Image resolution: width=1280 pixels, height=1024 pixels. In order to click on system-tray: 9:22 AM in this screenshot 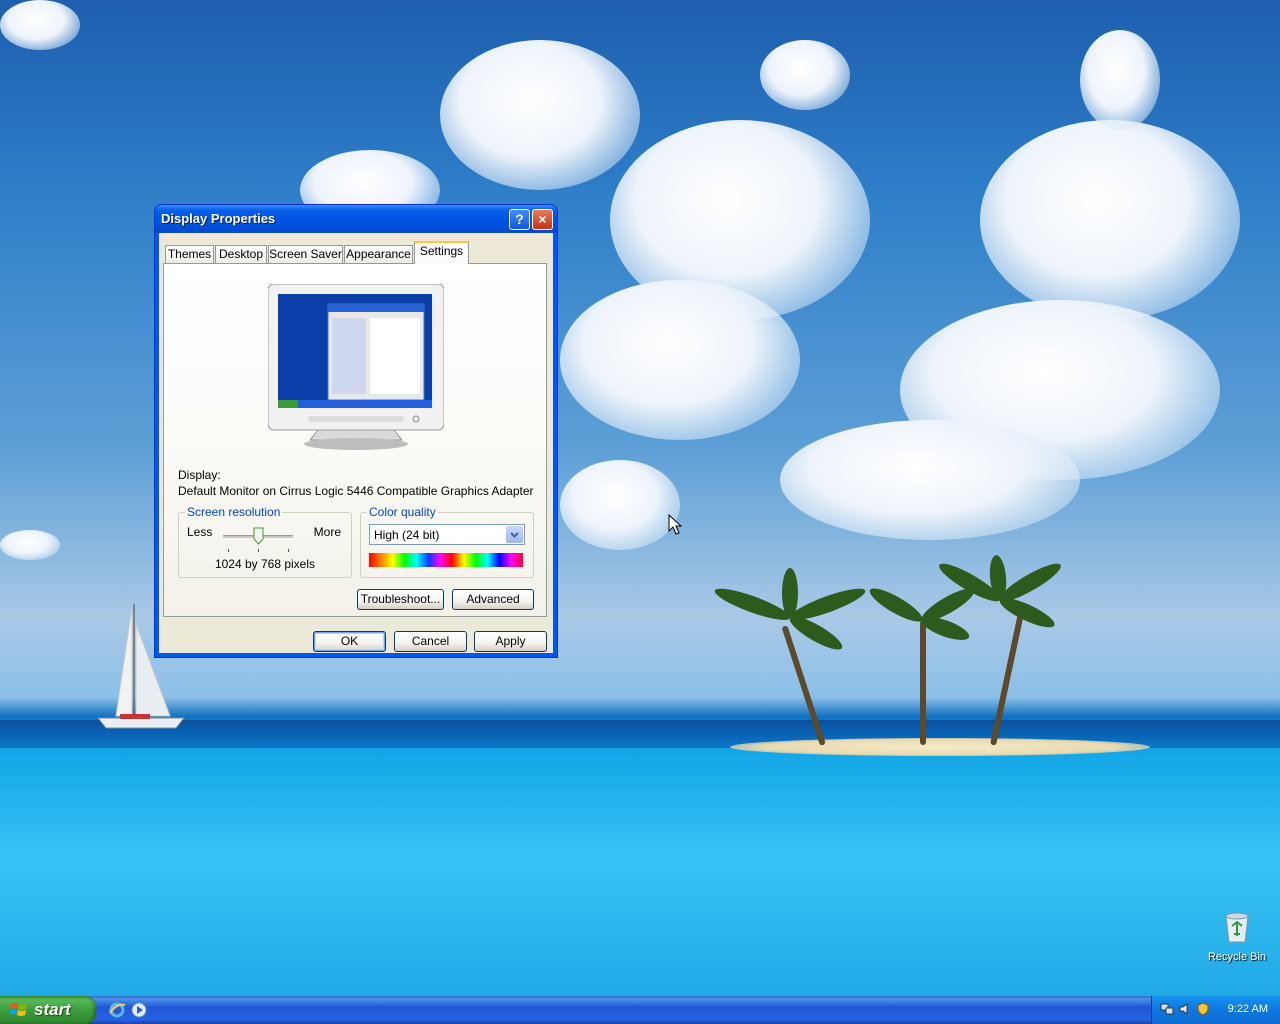, I will do `click(1215, 1010)`.